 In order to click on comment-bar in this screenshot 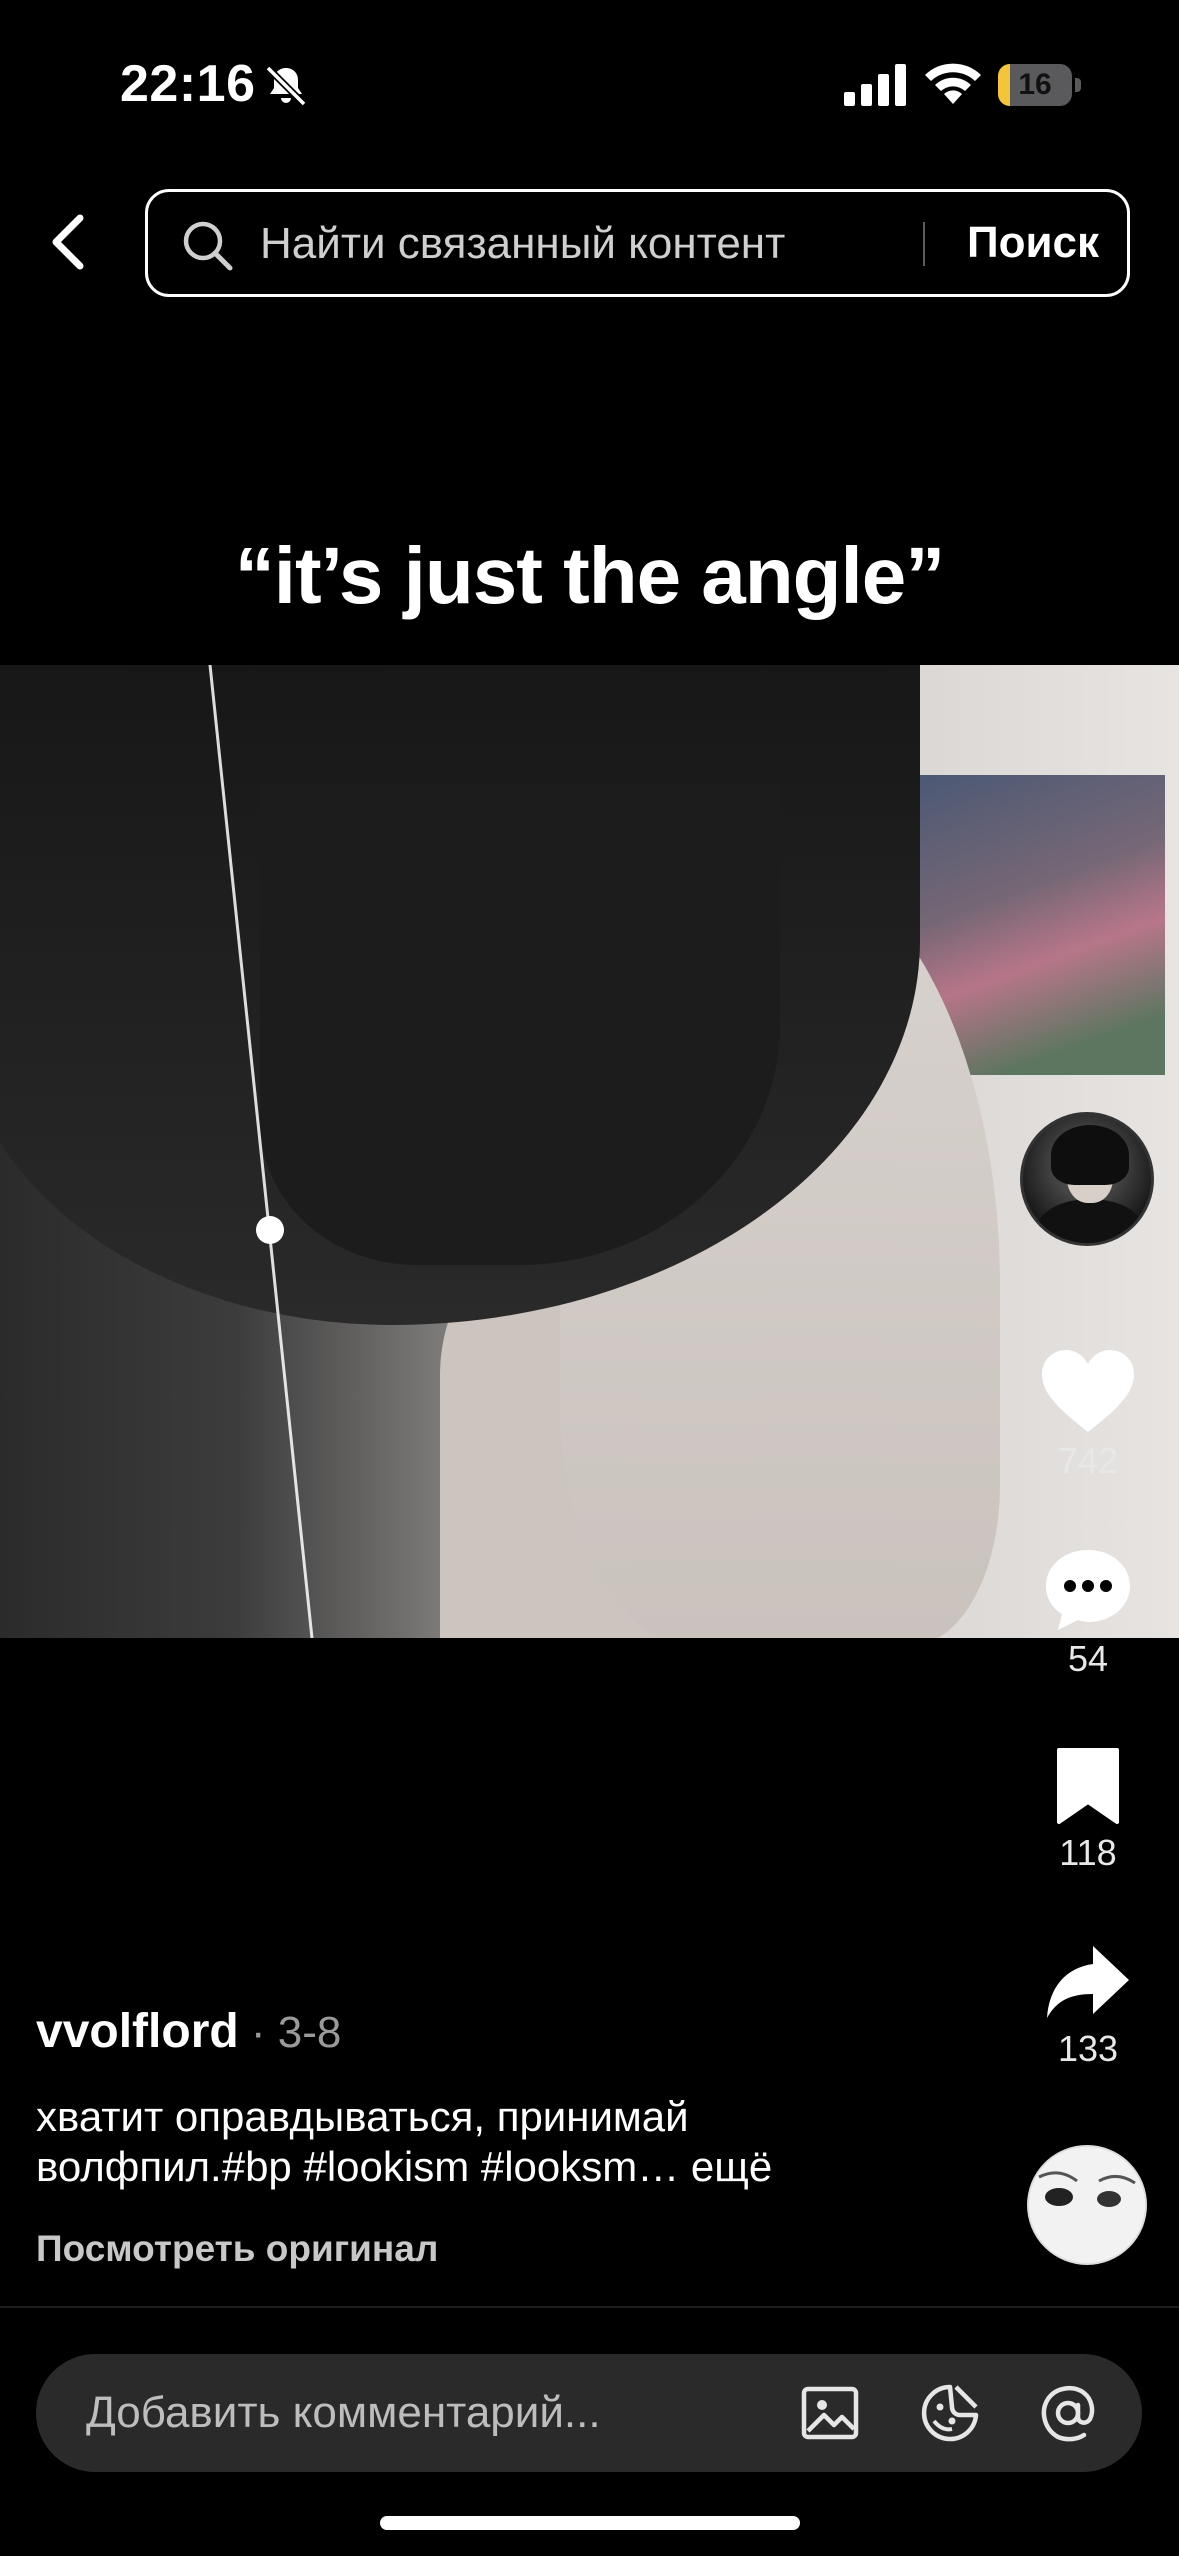, I will do `click(589, 2413)`.